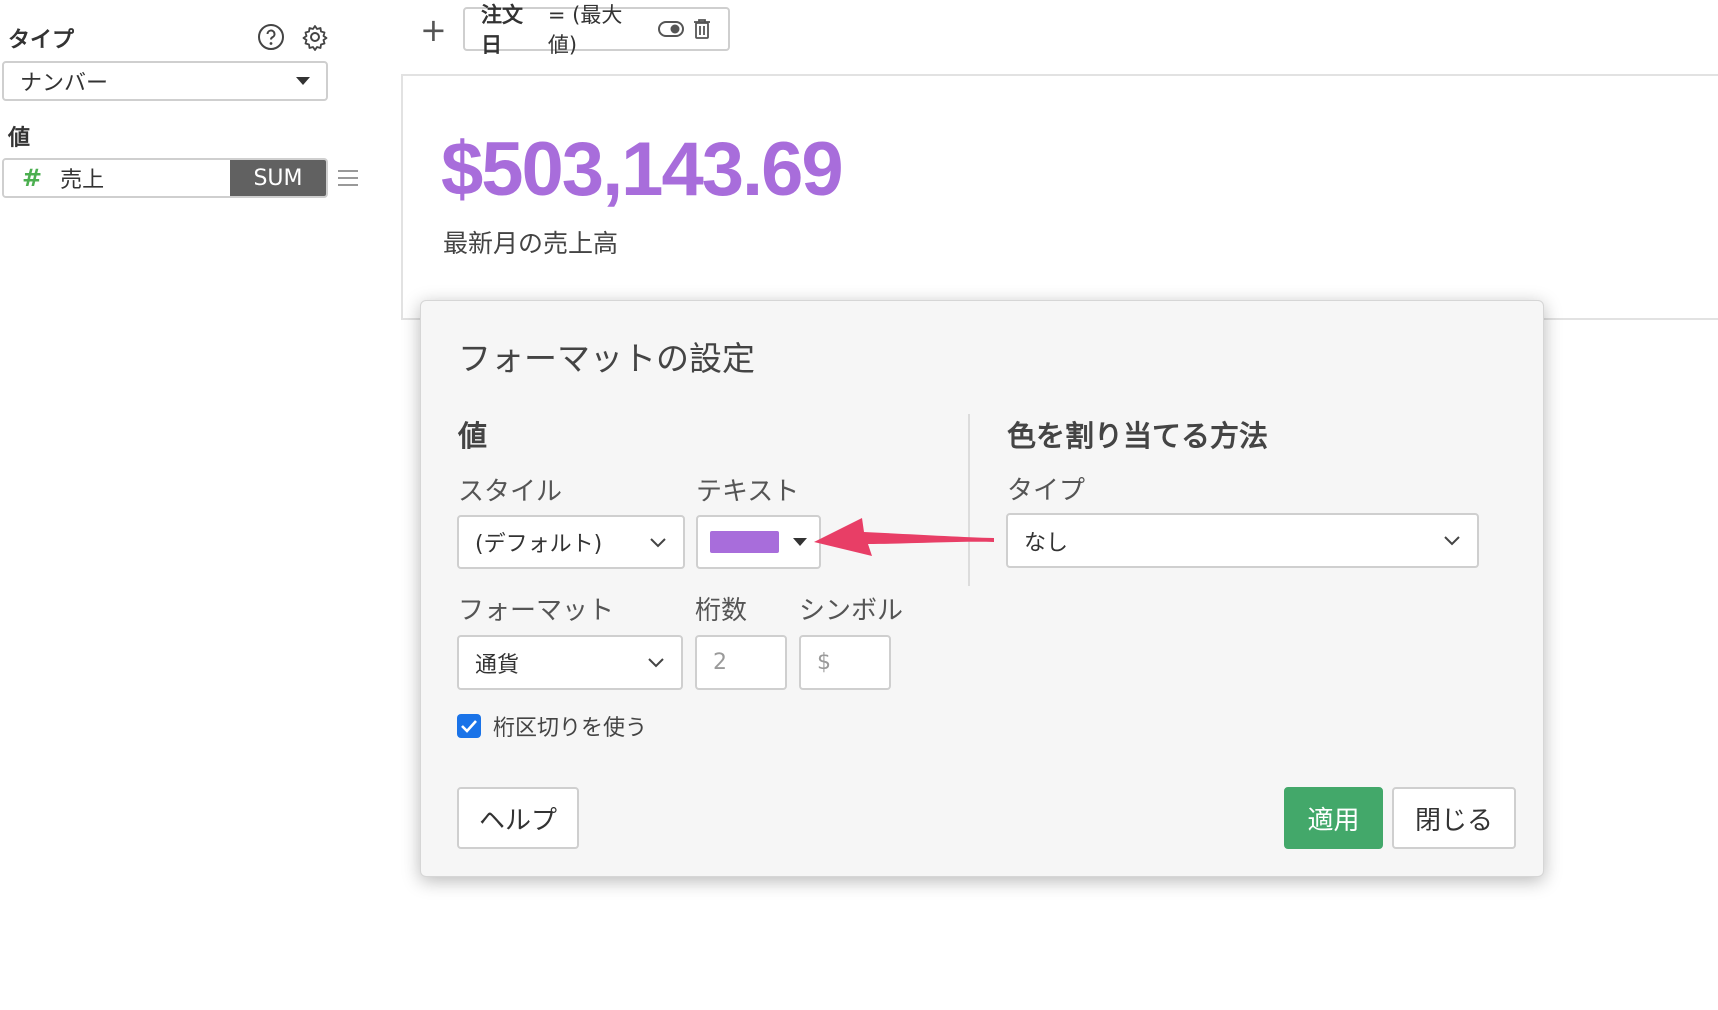 The image size is (1718, 1010). What do you see at coordinates (1046, 543) in the screenshot?
I see `color-type-select-value: なし` at bounding box center [1046, 543].